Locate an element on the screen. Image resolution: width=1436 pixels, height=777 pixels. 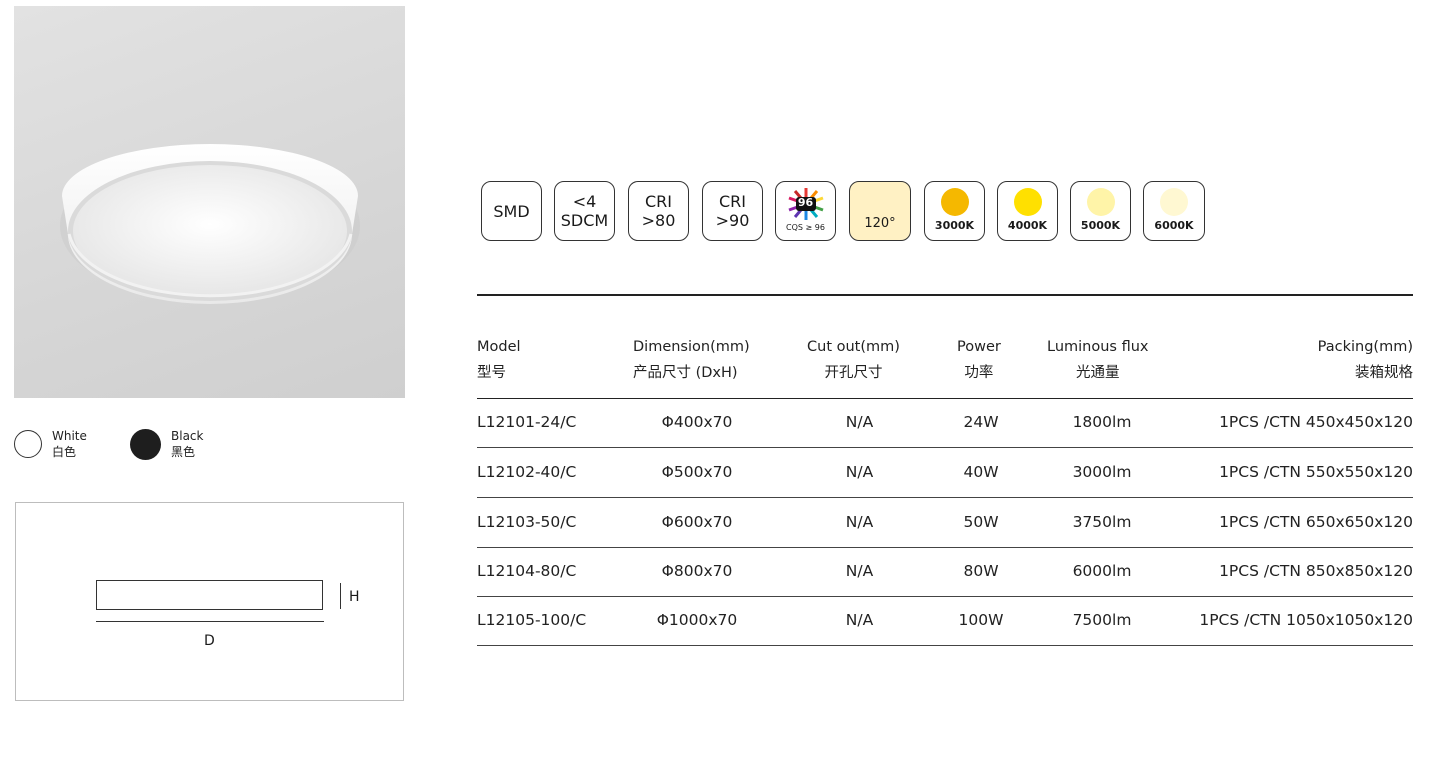
header-flux: Luminous flux 光通量 is located at coordinates (1098, 360).